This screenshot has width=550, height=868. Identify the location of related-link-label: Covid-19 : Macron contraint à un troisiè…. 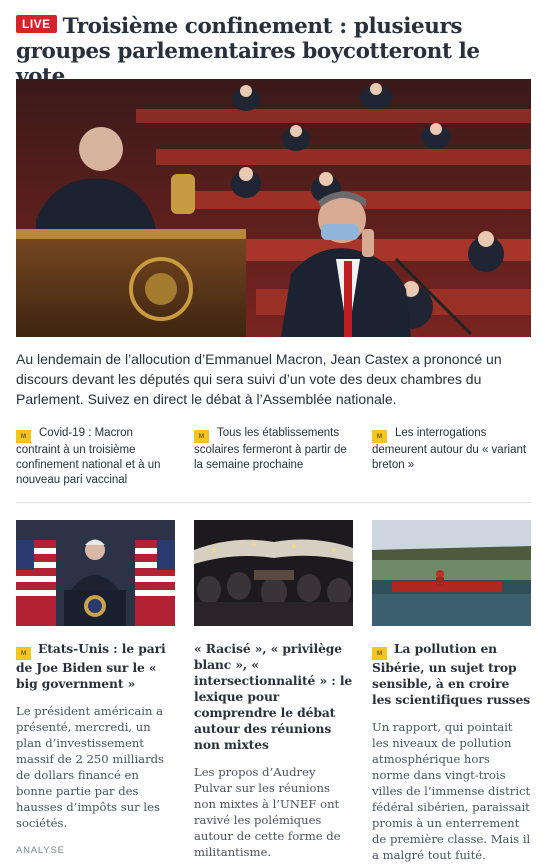
(88, 456).